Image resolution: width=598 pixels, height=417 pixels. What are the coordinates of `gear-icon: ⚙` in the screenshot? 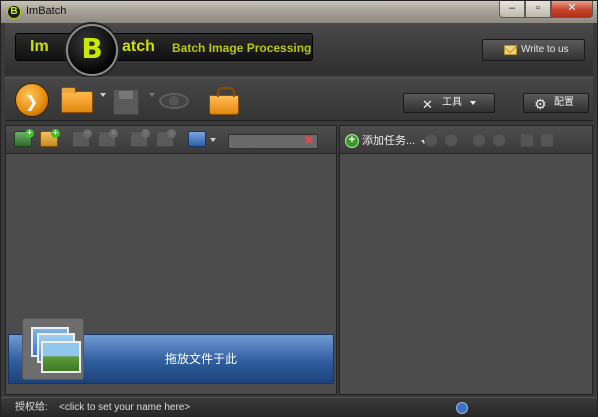 It's located at (540, 104).